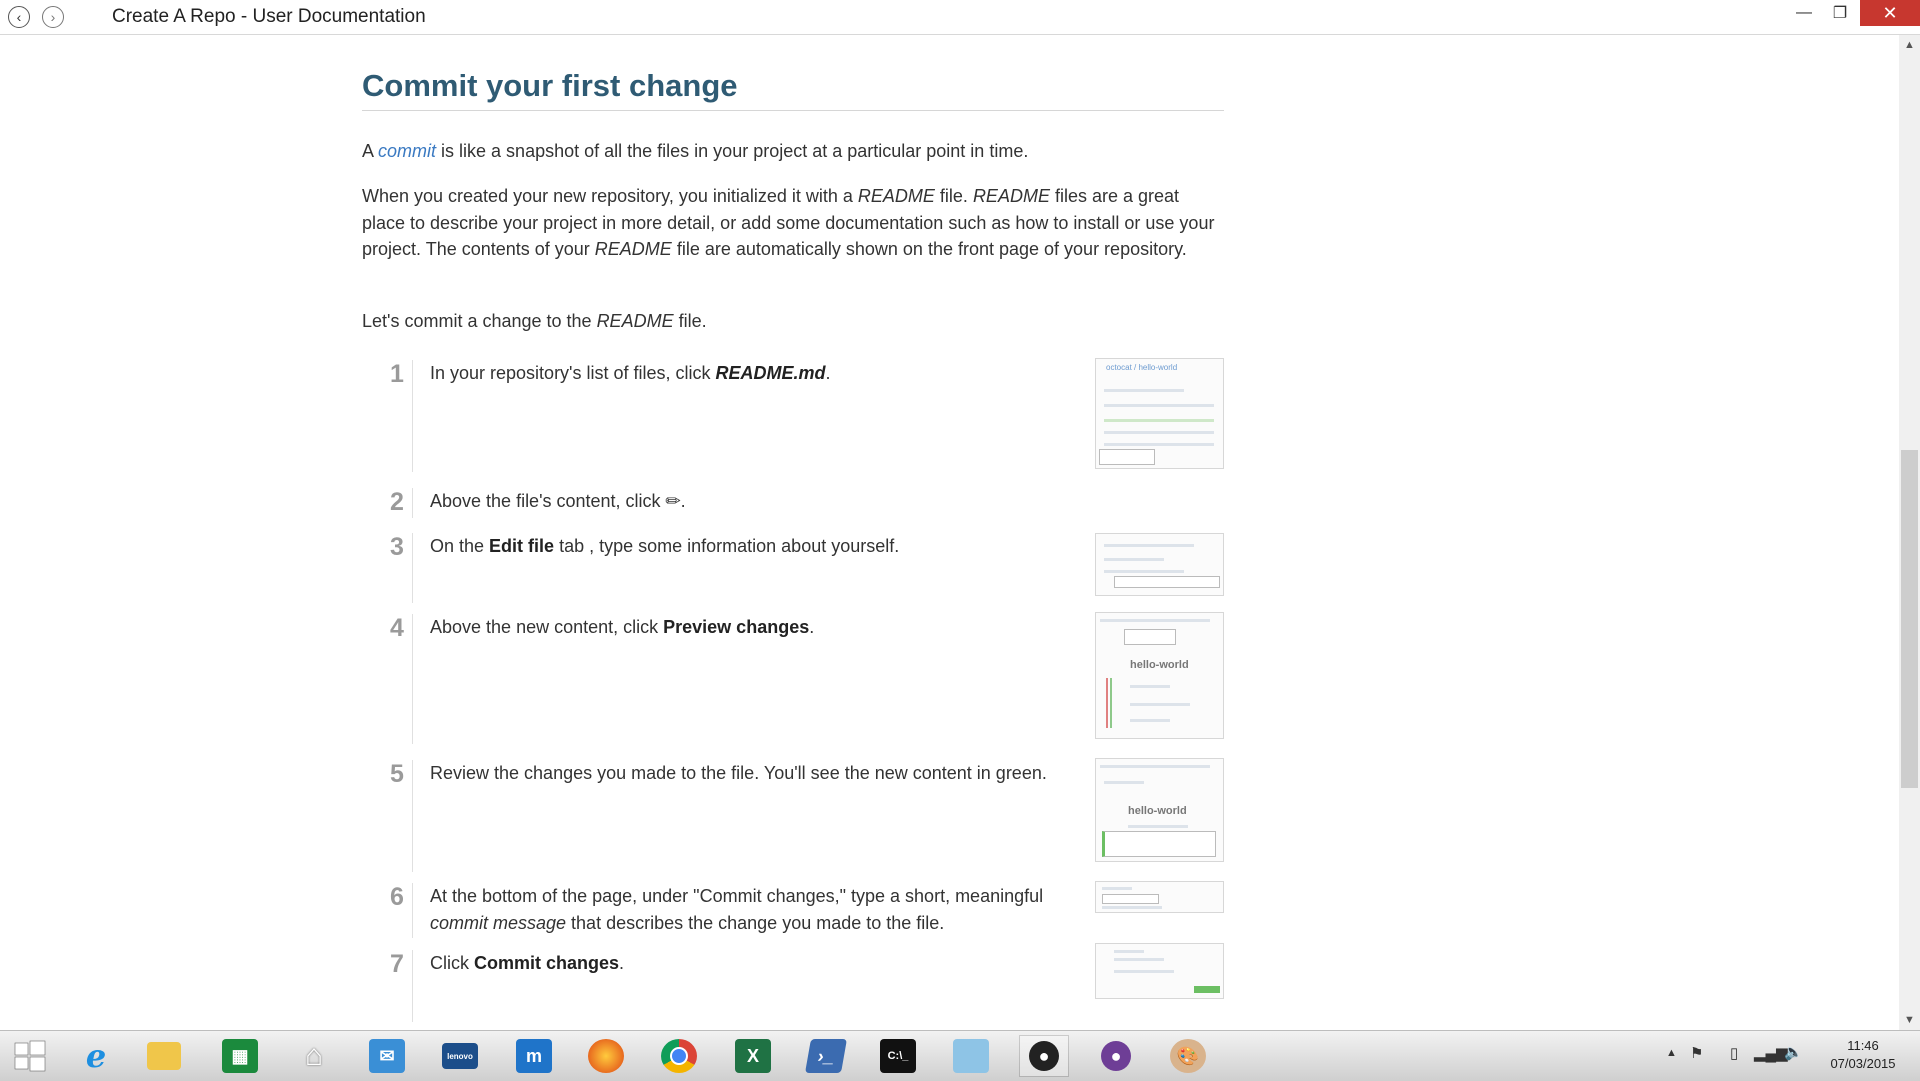 The image size is (1920, 1081). What do you see at coordinates (240, 1056) in the screenshot?
I see `store-icon: ▦` at bounding box center [240, 1056].